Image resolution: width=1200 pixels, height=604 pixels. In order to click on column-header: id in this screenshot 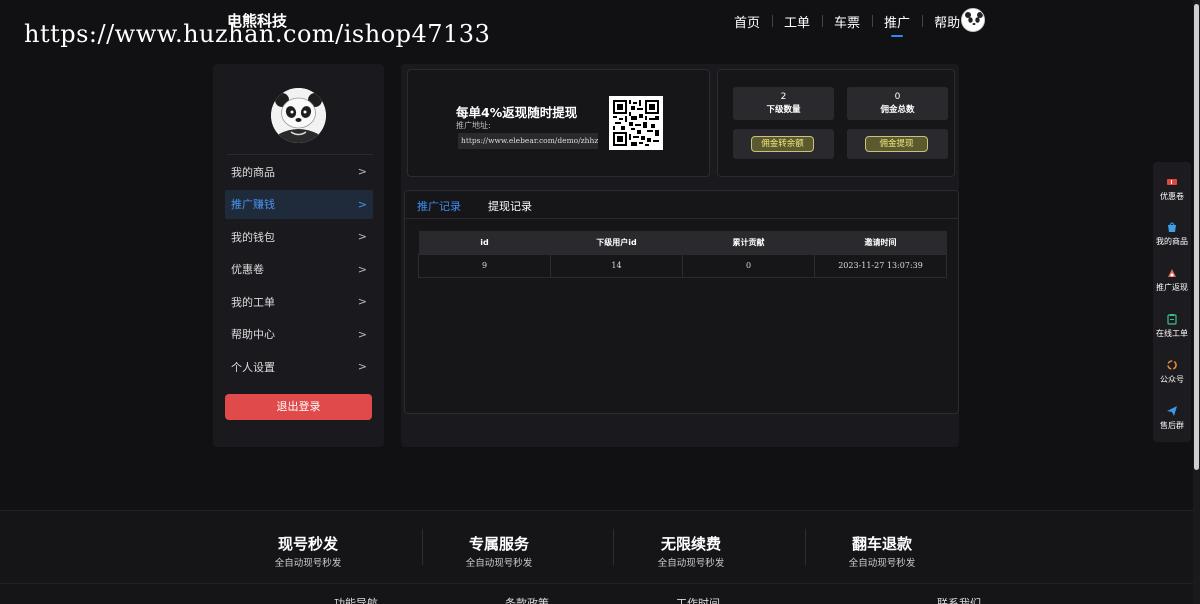, I will do `click(484, 242)`.